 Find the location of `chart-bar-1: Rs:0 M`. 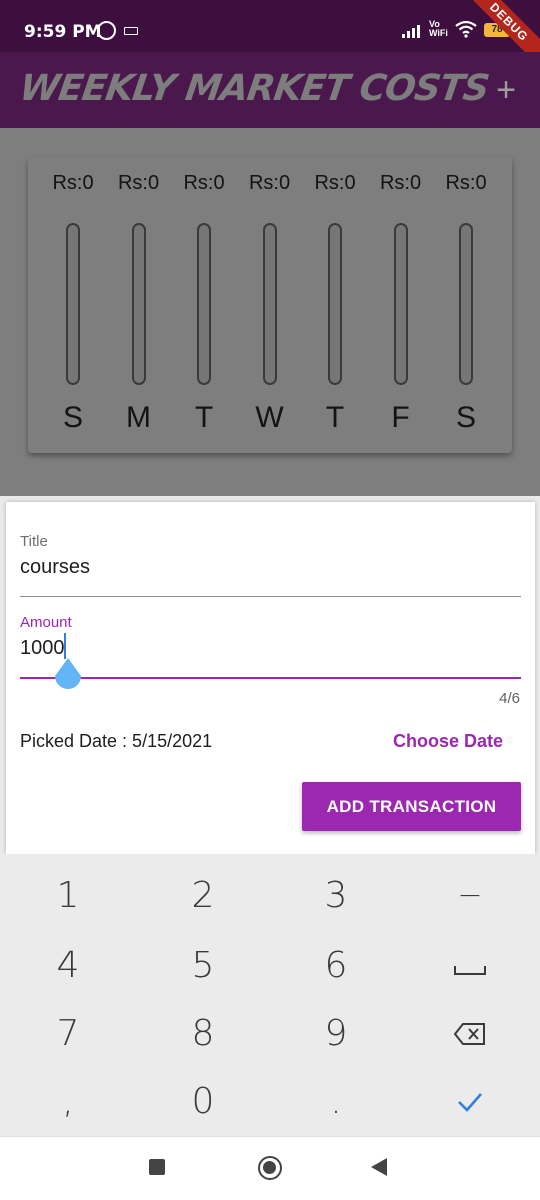

chart-bar-1: Rs:0 M is located at coordinates (139, 305).